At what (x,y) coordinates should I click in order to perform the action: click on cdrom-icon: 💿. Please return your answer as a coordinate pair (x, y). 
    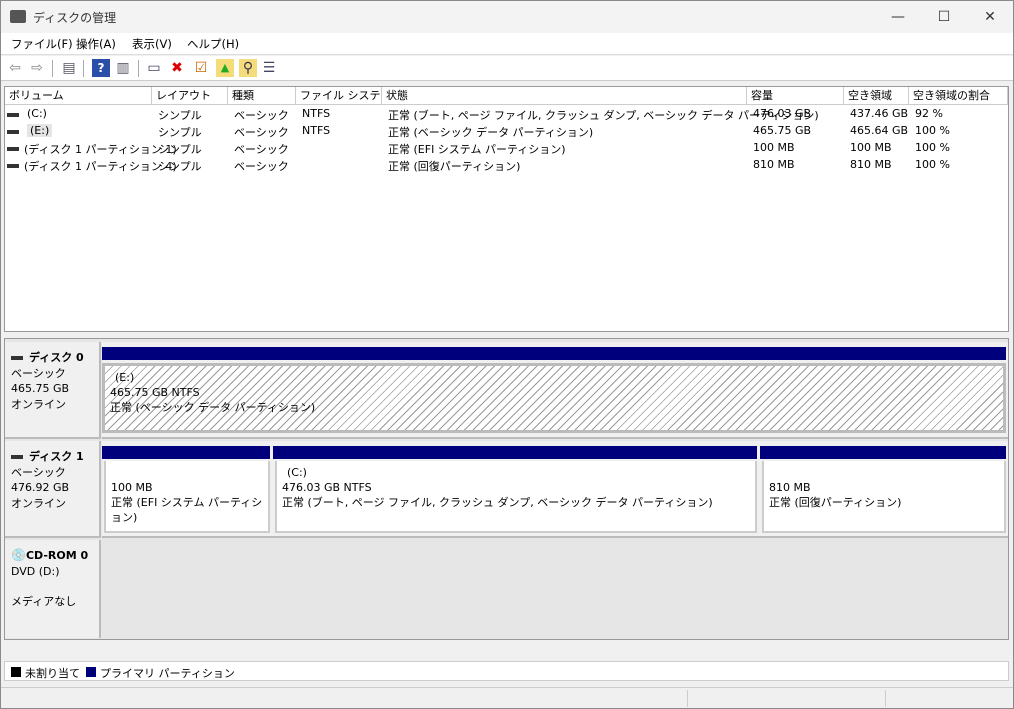
    Looking at the image, I should click on (18, 555).